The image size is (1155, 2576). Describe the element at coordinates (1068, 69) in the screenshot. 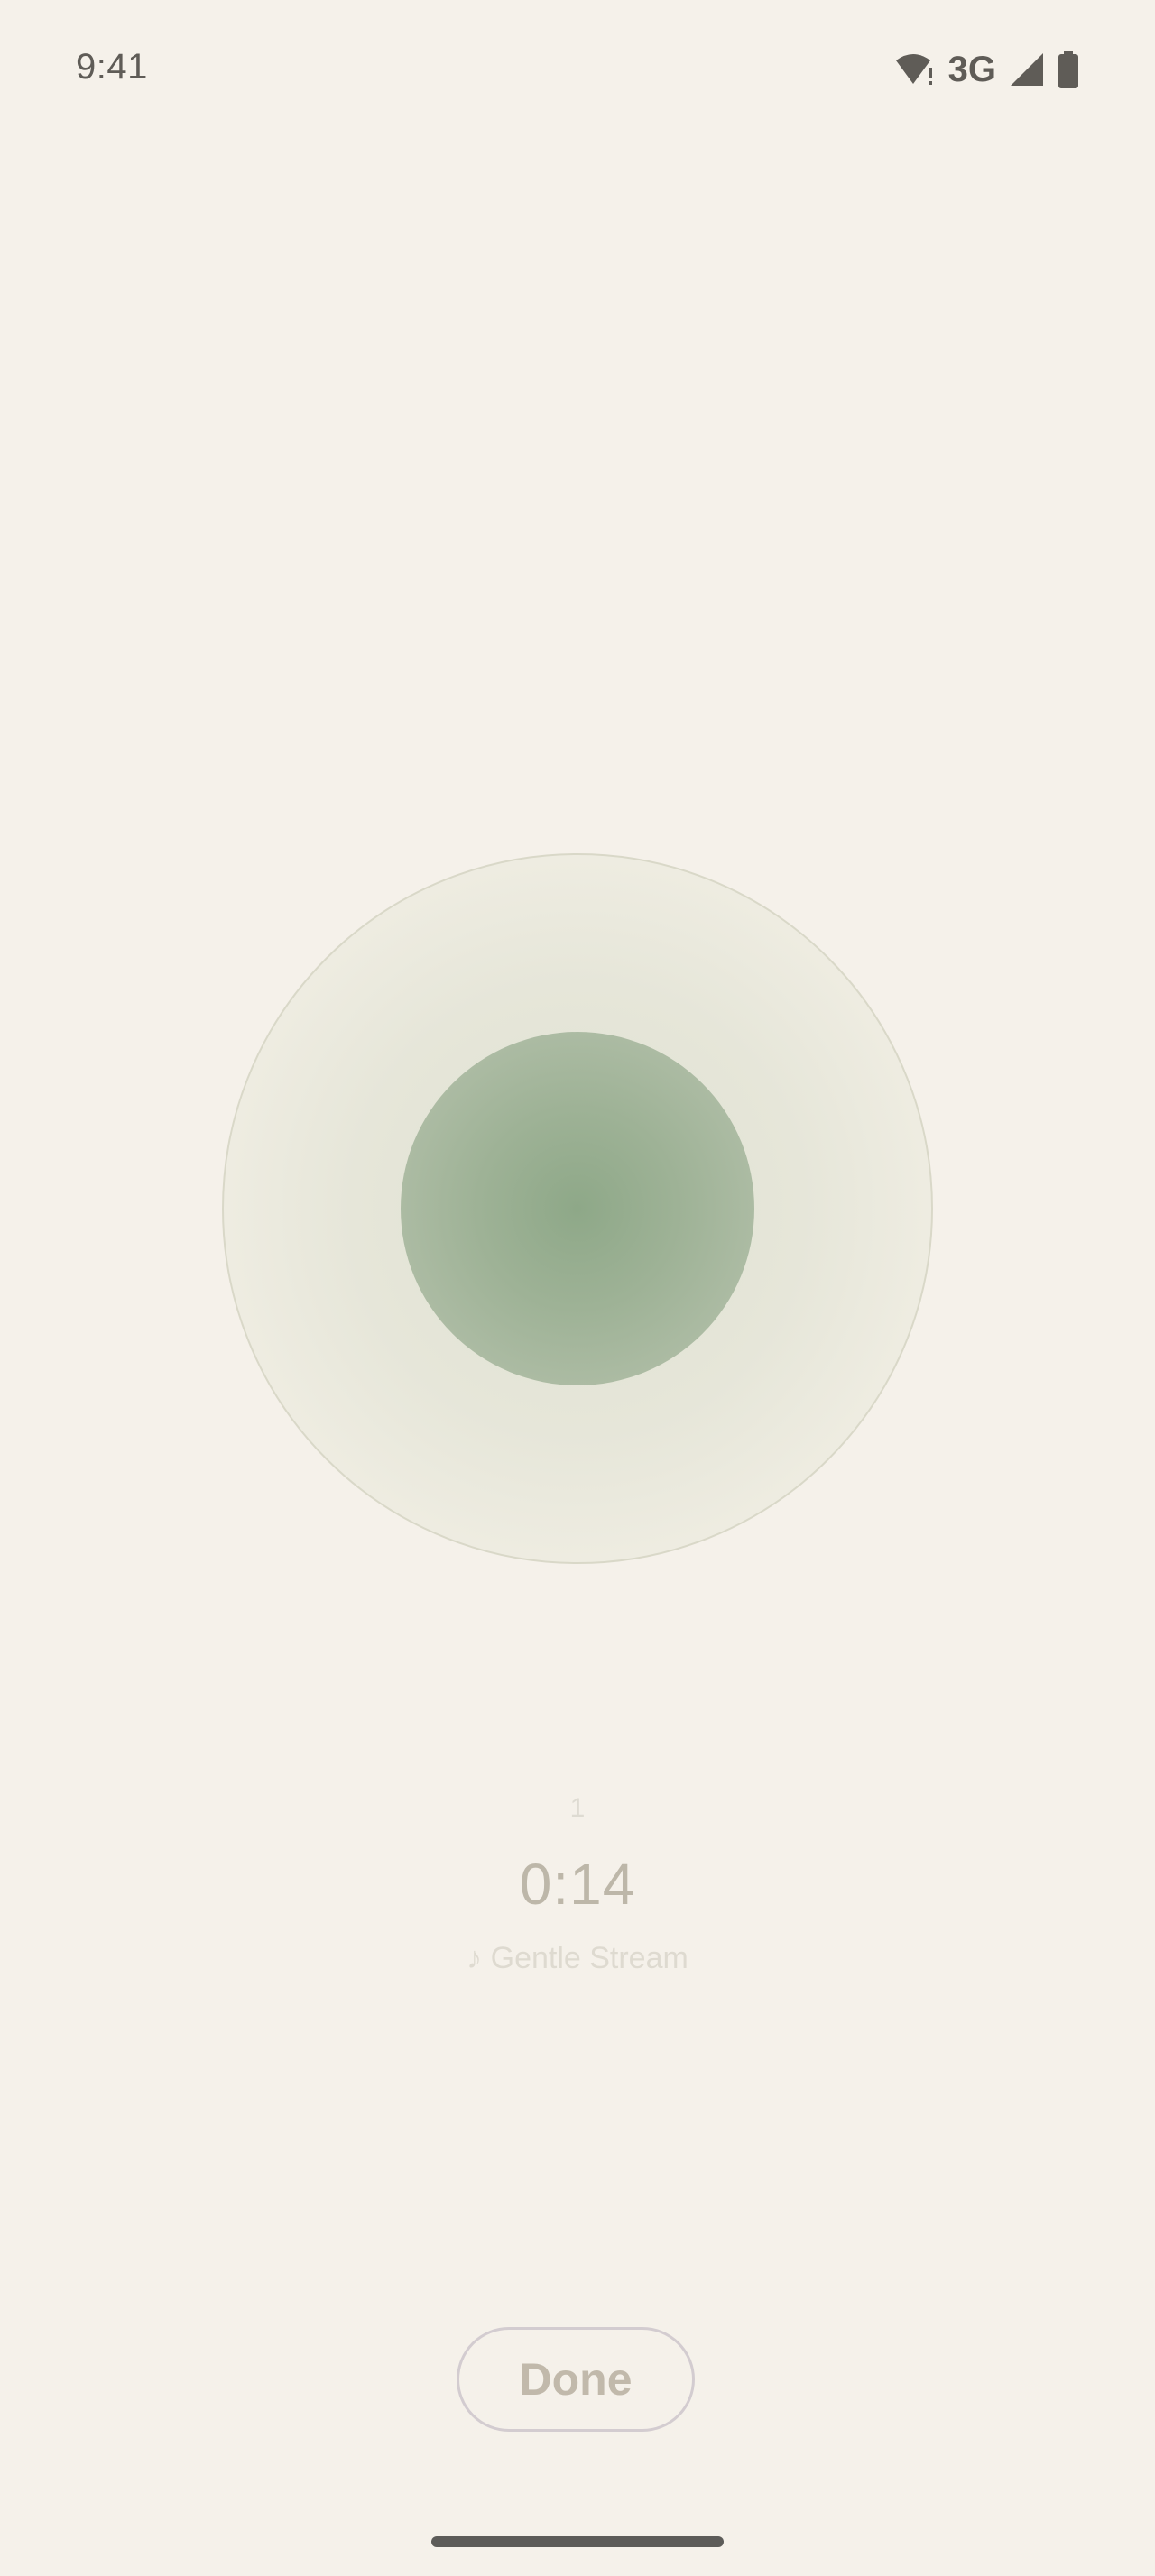

I see `battery-icon` at that location.